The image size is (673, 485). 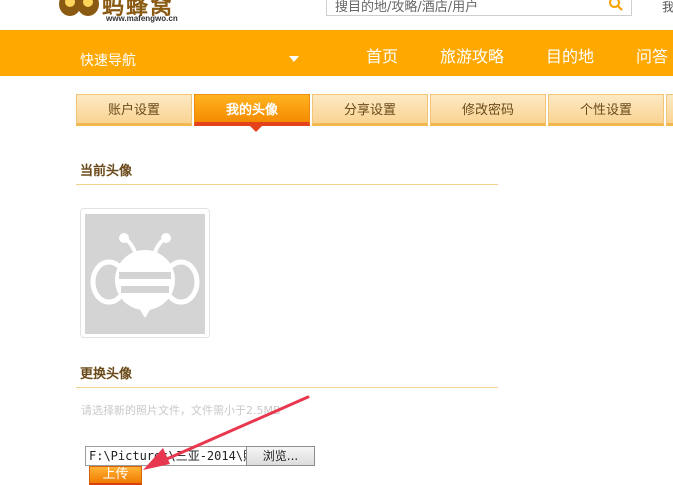 What do you see at coordinates (79, 8) in the screenshot?
I see `logo-mark-icon` at bounding box center [79, 8].